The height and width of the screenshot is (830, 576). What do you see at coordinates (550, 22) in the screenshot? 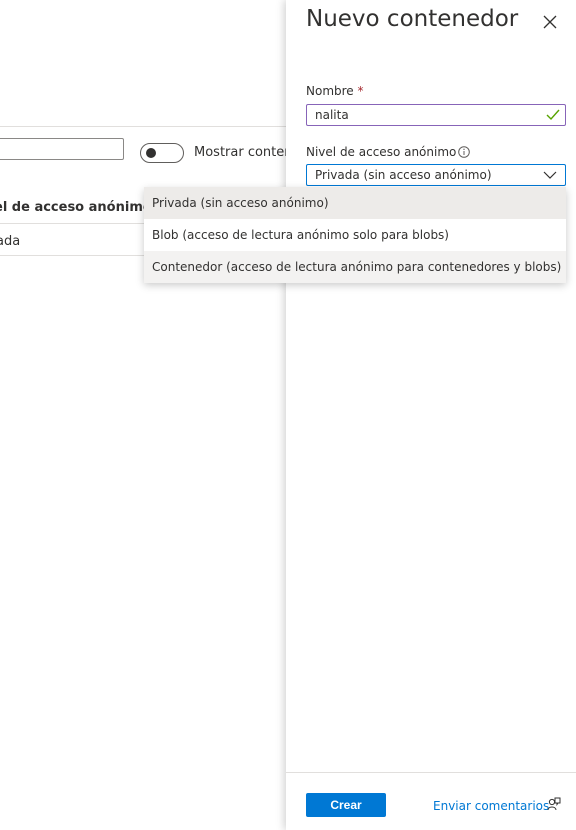
I see `close-icon` at bounding box center [550, 22].